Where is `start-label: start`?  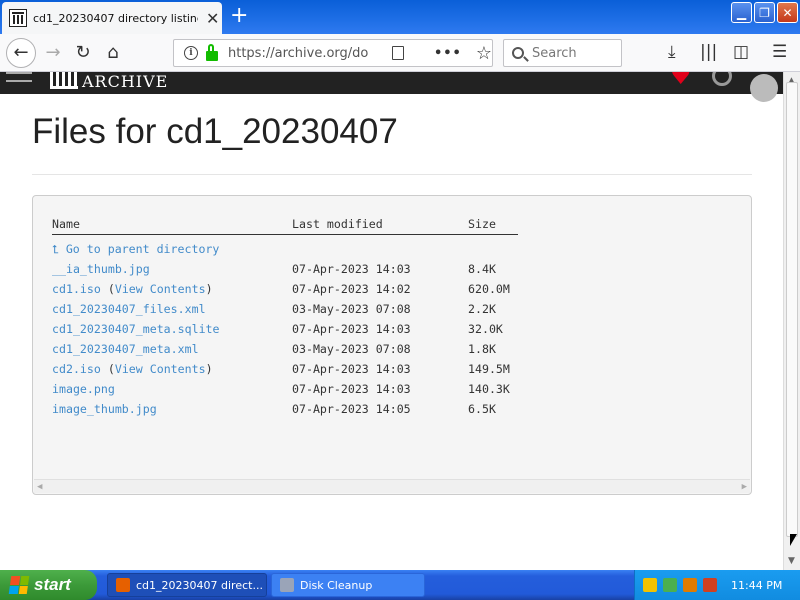
start-label: start is located at coordinates (52, 584).